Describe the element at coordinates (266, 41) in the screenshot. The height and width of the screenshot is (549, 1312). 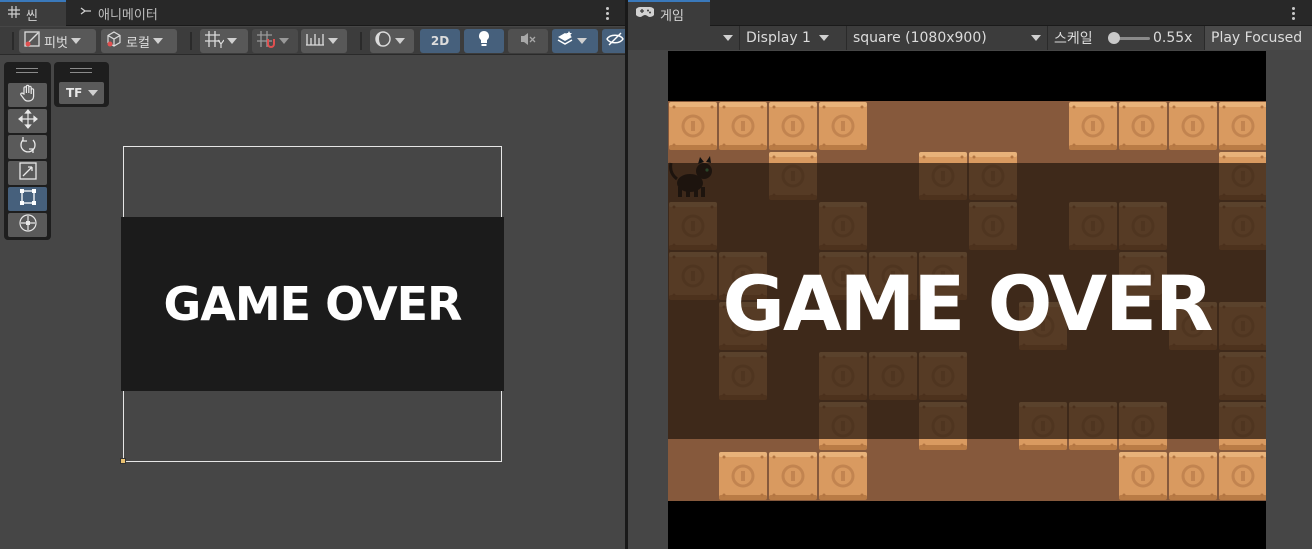
I see `magnet-grid-icon` at that location.